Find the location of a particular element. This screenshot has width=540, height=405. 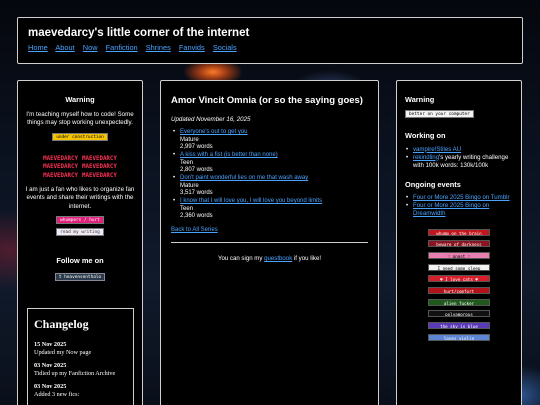

left-warning-heading: Warning is located at coordinates (80, 99).